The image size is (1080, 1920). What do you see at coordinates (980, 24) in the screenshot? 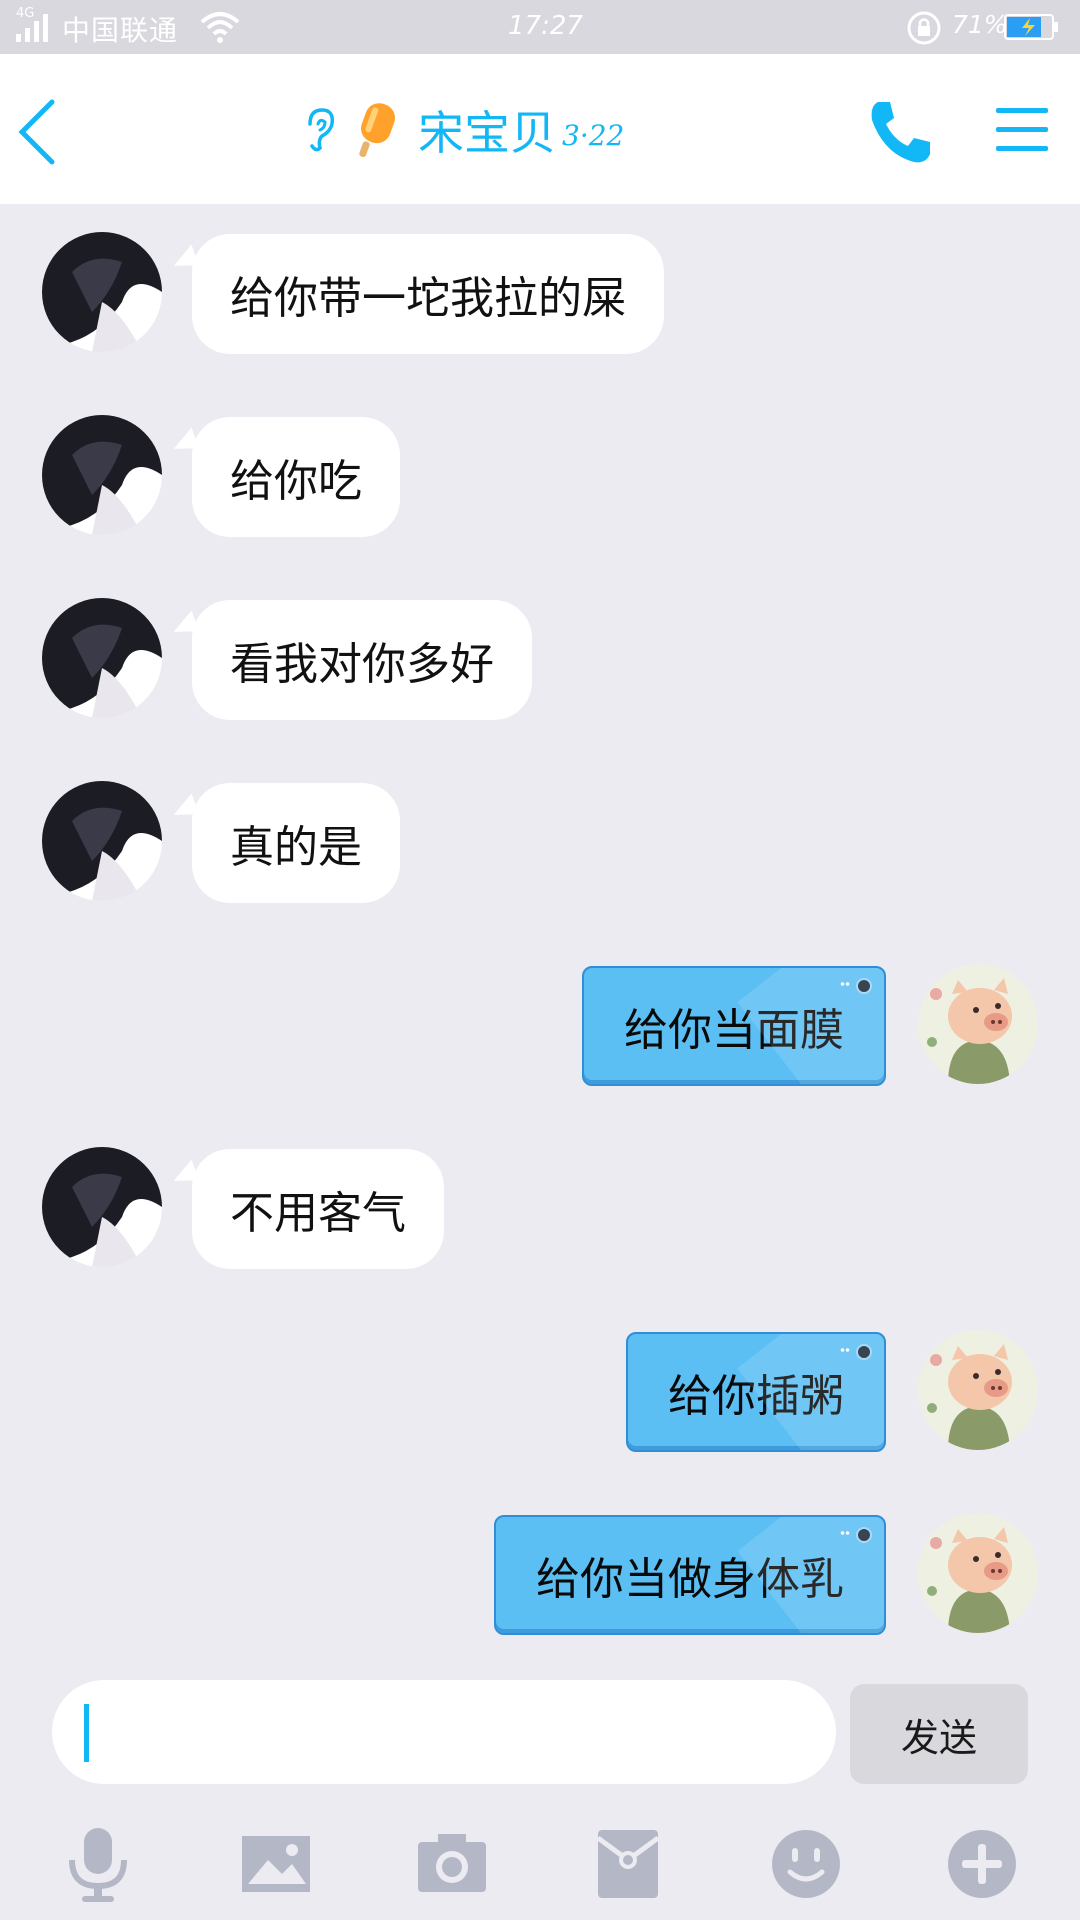
I see `battery-percent: 71%` at bounding box center [980, 24].